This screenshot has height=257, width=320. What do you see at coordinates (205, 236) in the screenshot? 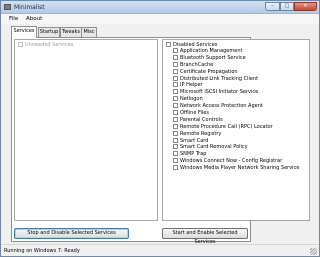
I see `start-enable-button: Start and Enable Selected Services` at bounding box center [205, 236].